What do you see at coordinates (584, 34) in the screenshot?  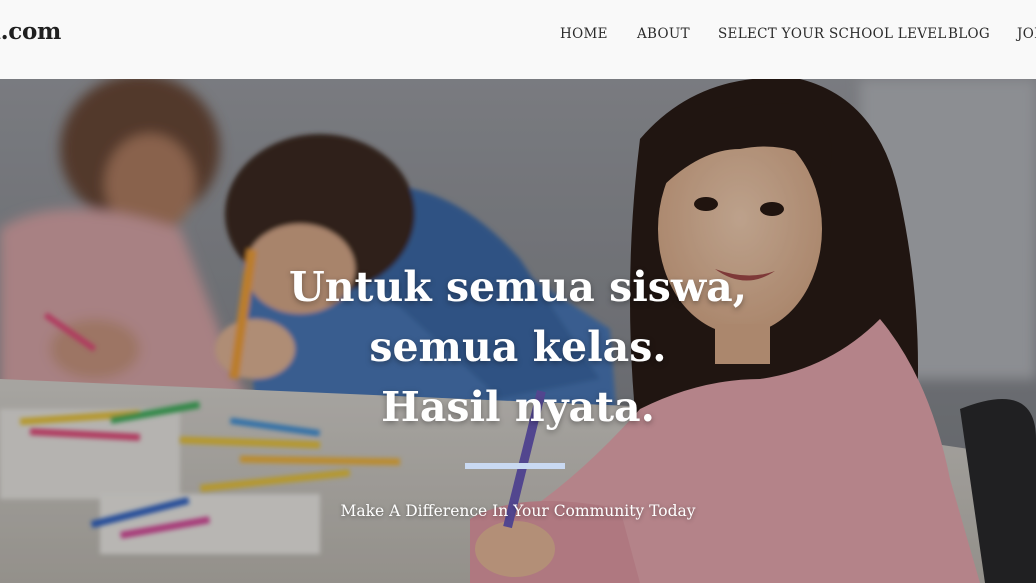 I see `nav-item-home: HOME` at bounding box center [584, 34].